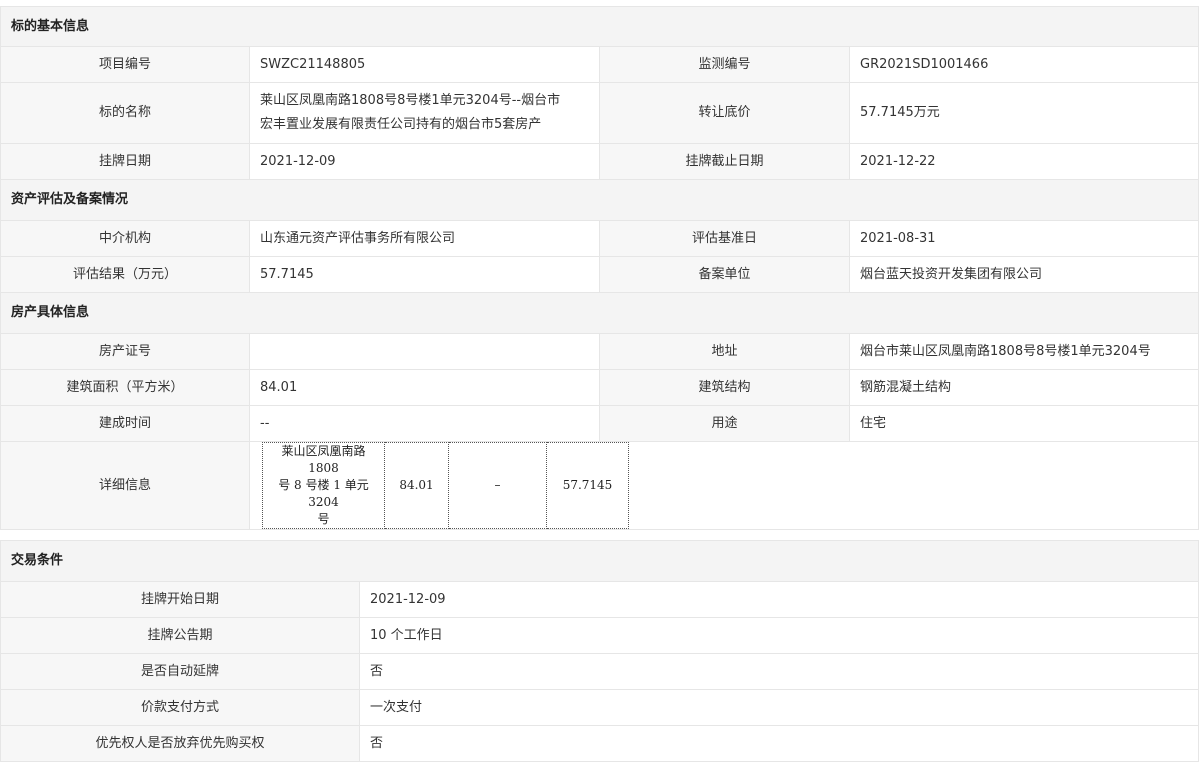 The image size is (1201, 763). I want to click on name-line-2: 宏丰置业发展有限责任公司持有的烟台市5套房产, so click(401, 124).